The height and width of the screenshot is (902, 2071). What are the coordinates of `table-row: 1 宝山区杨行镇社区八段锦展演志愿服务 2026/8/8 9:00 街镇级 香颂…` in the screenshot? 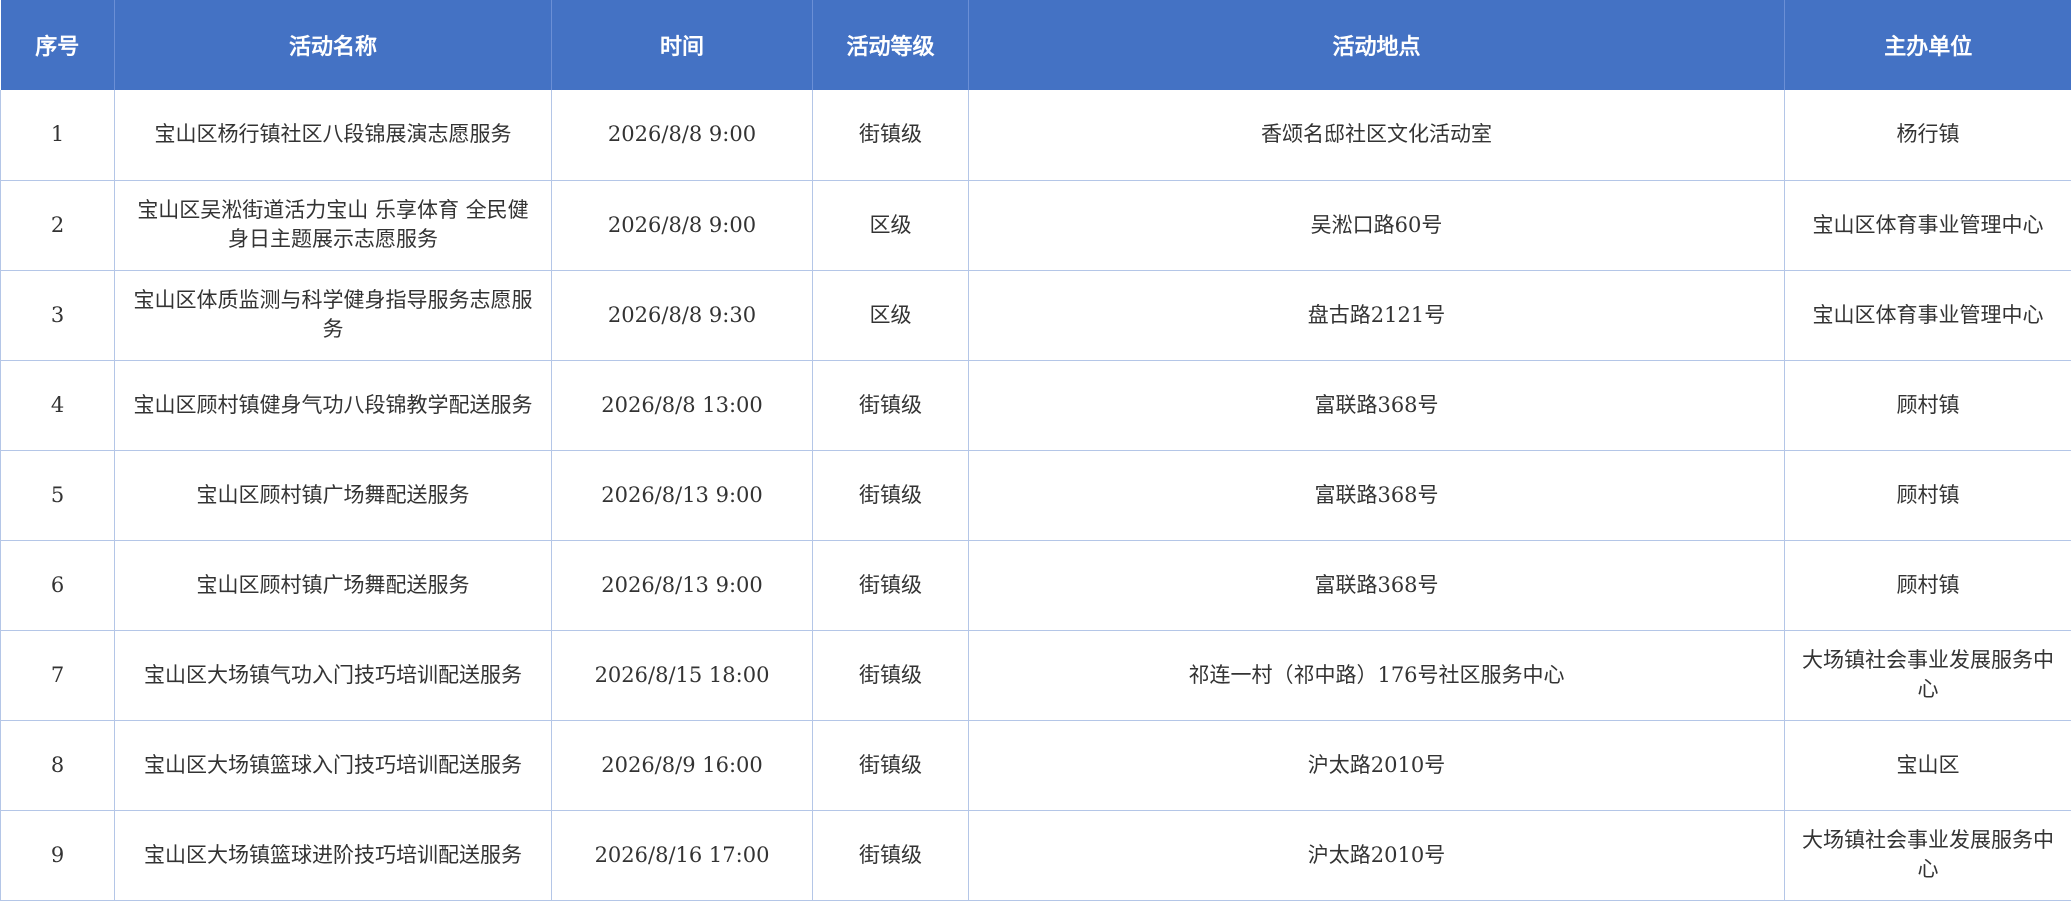 It's located at (1035, 135).